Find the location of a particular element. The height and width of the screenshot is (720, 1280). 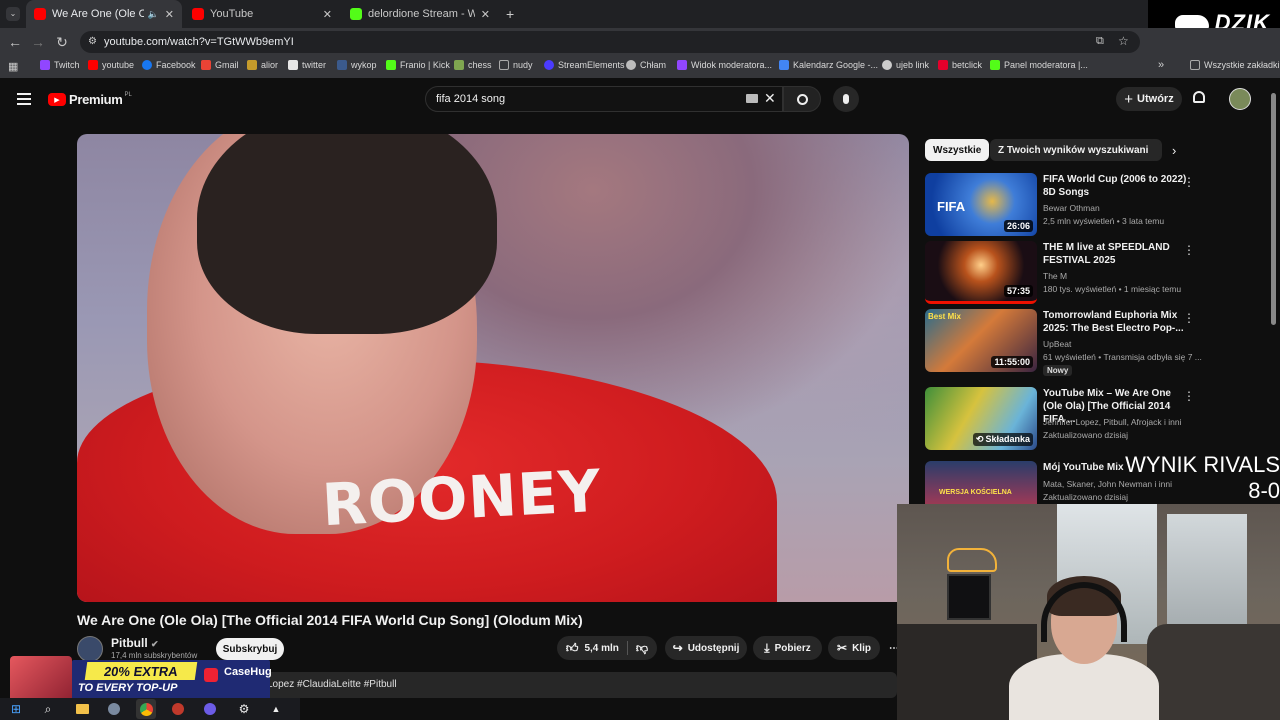

bookmark-alior: alior is located at coordinates (262, 65).